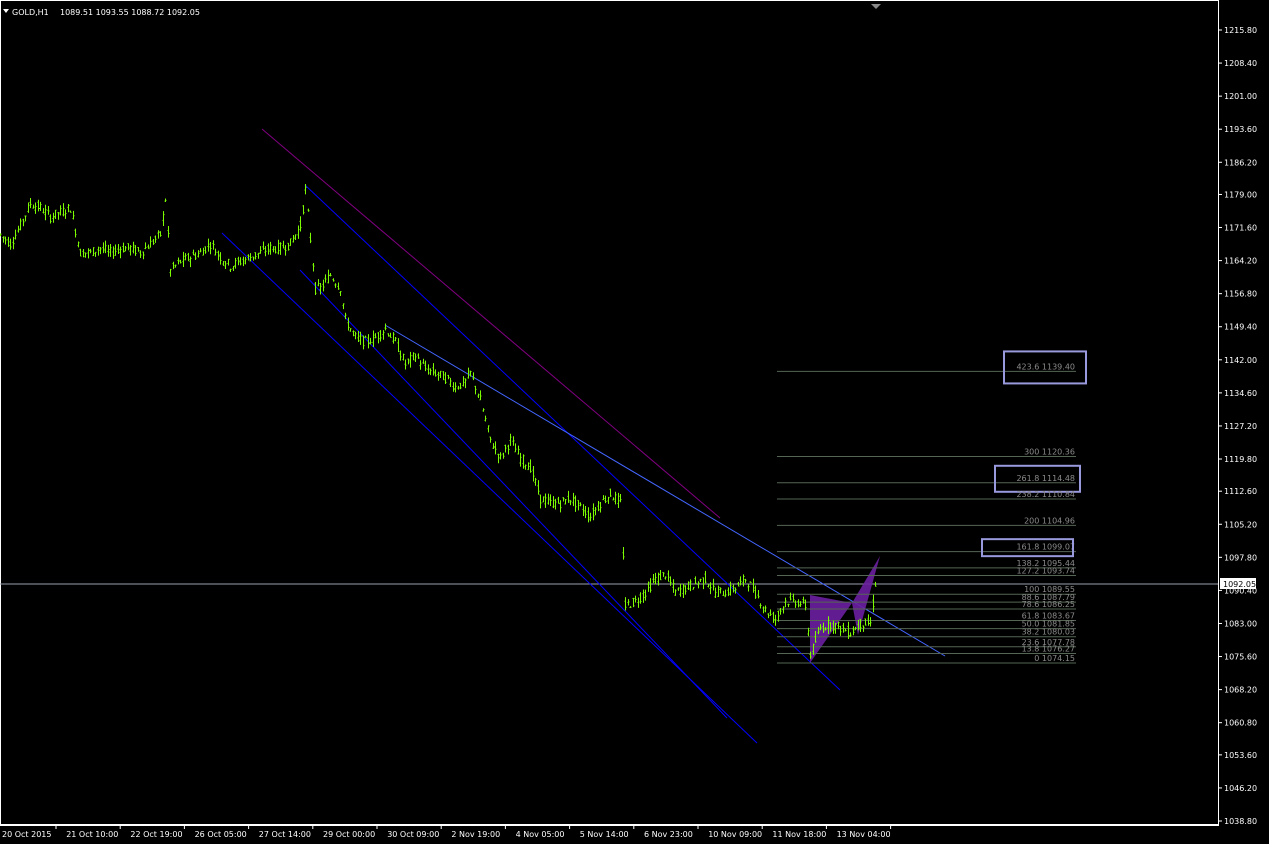 The image size is (1269, 844). I want to click on current-price-marker: 1092.05, so click(1238, 583).